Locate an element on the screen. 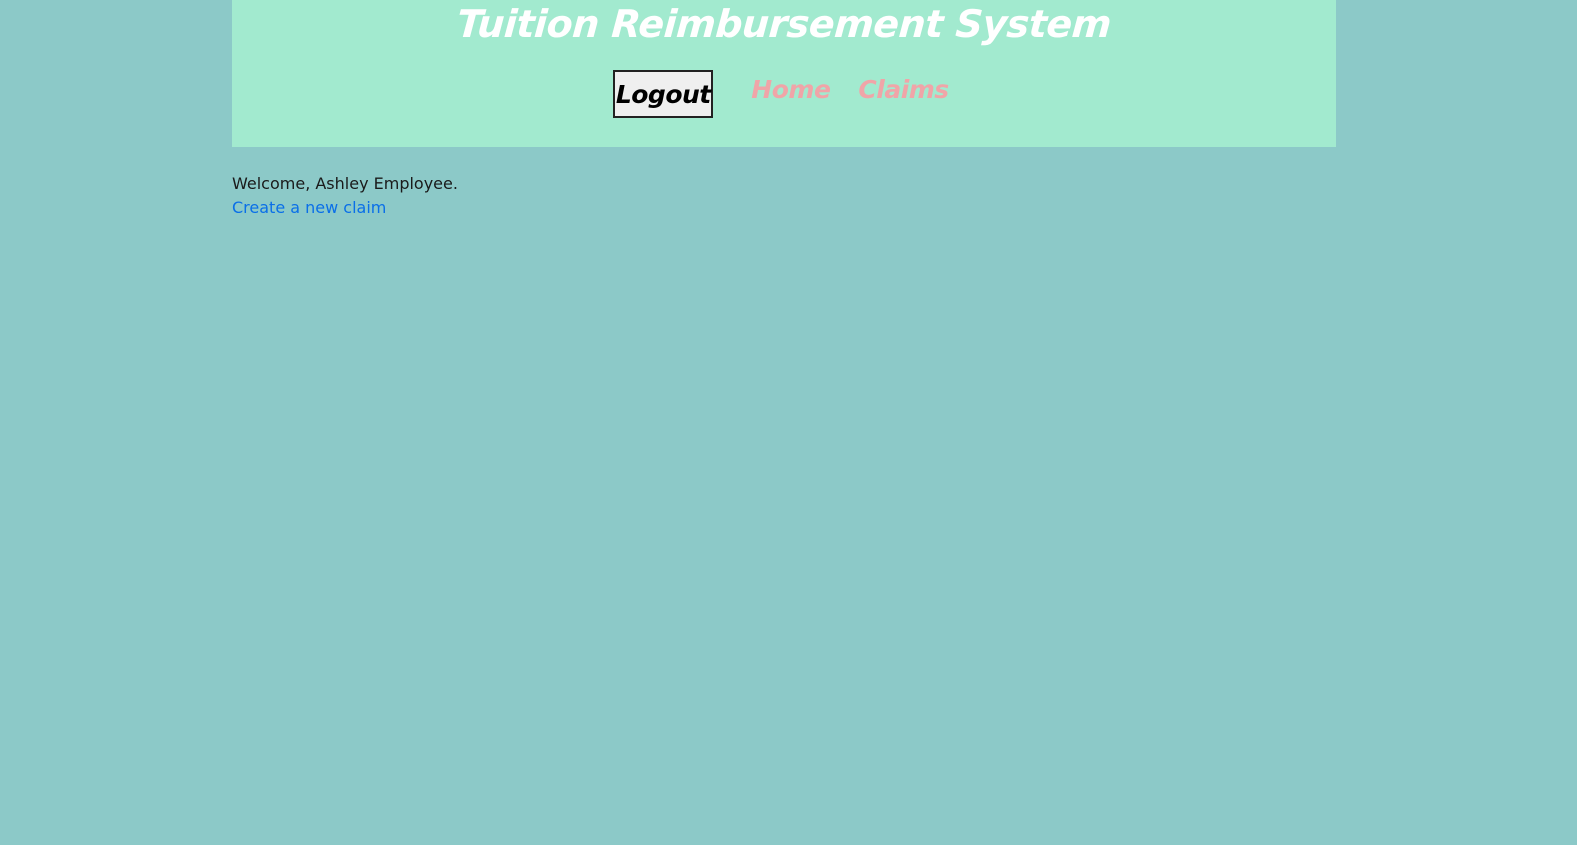 The image size is (1577, 845). logout-button: Logout is located at coordinates (663, 94).